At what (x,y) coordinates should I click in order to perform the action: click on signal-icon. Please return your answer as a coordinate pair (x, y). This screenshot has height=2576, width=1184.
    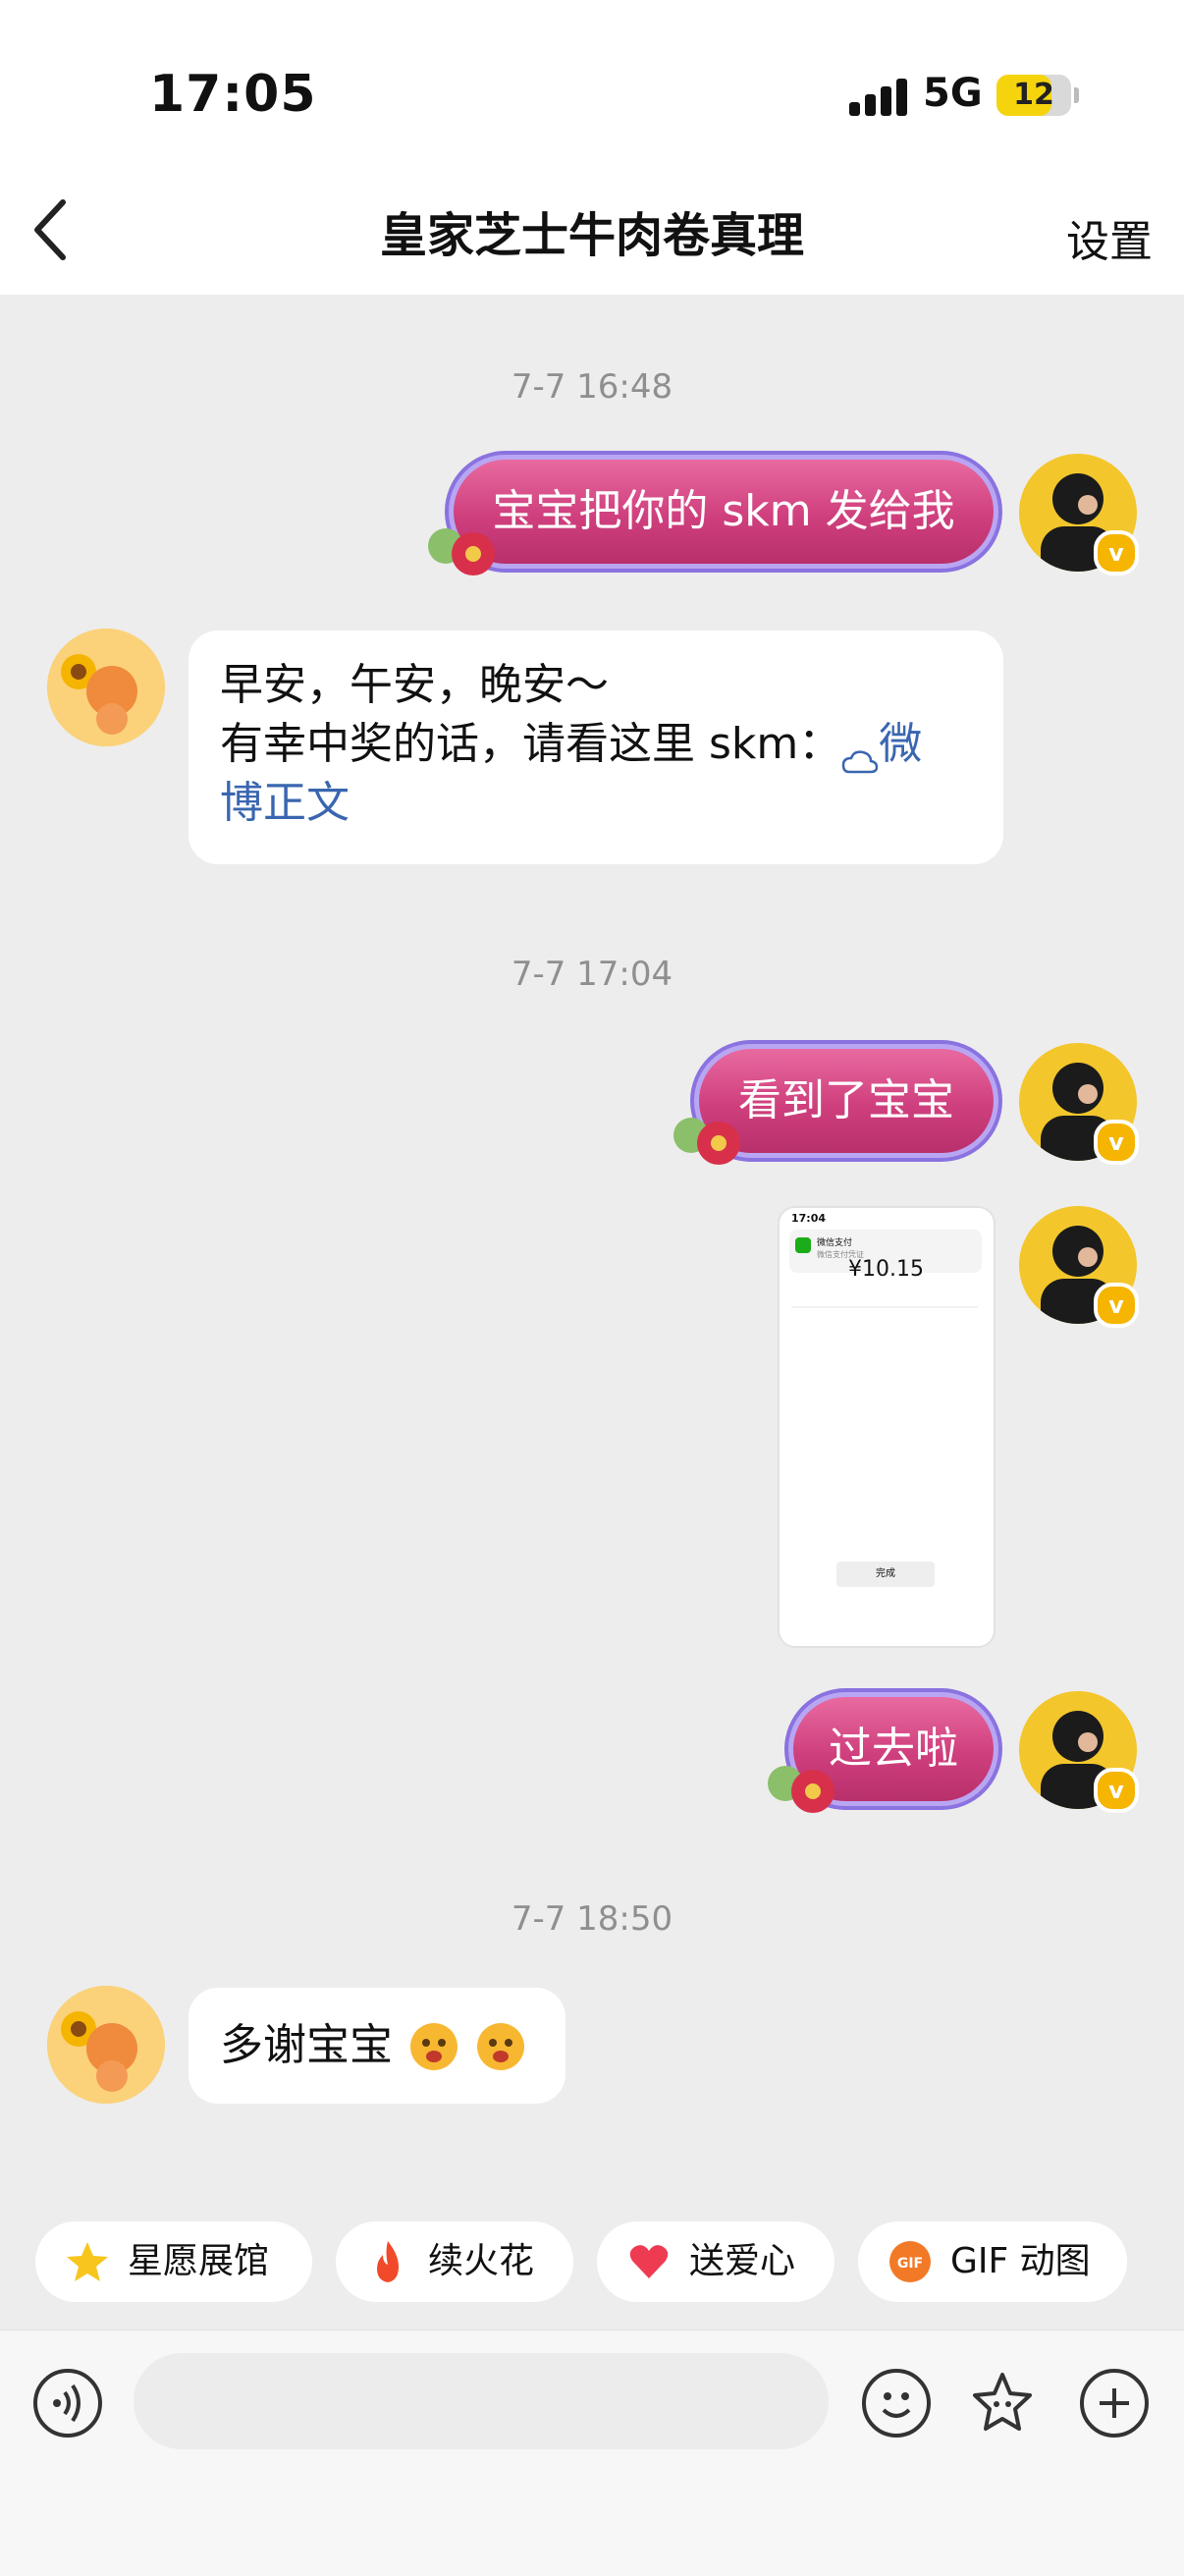
    Looking at the image, I should click on (878, 97).